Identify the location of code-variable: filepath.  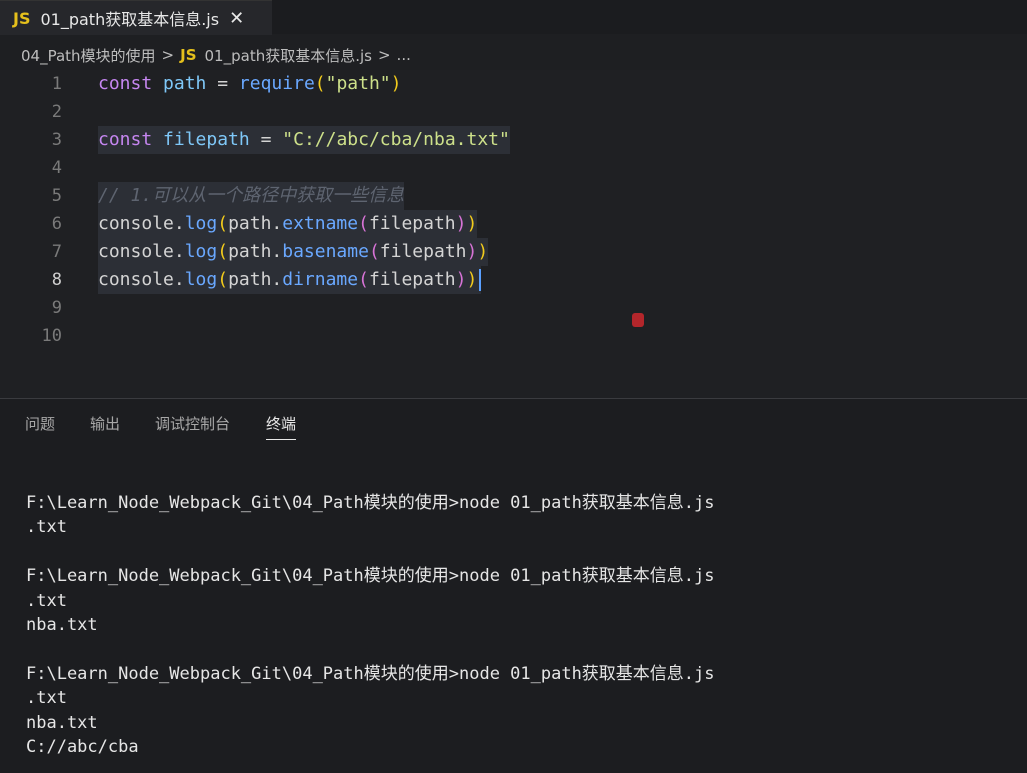
(206, 139).